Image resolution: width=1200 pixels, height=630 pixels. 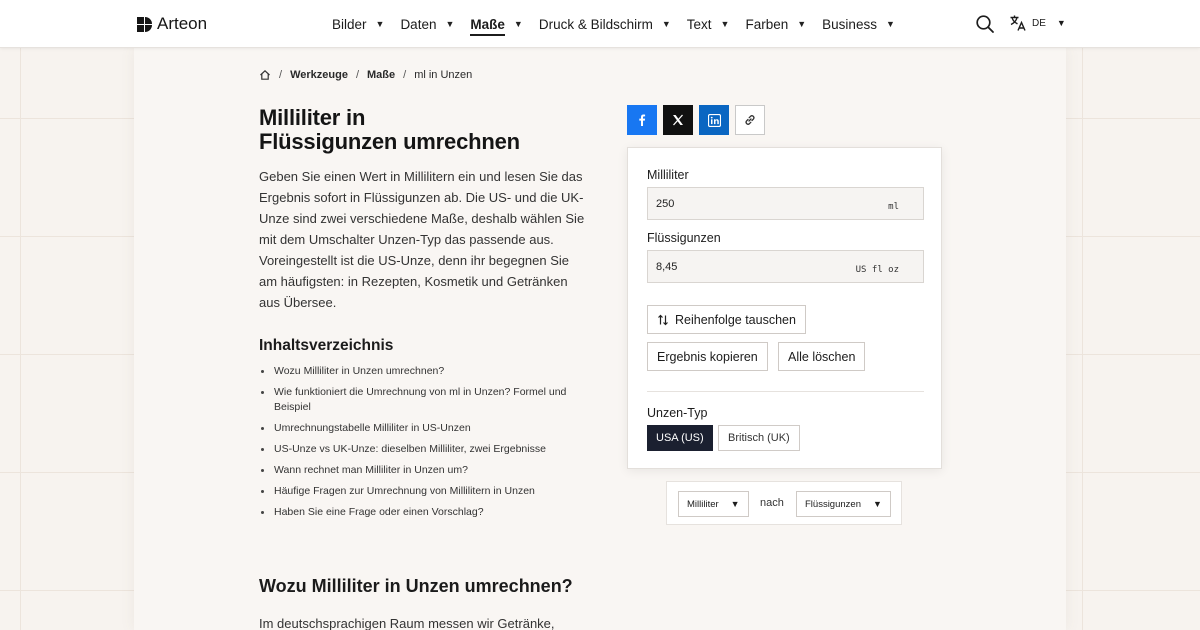 I want to click on milliliter-field: ml, so click(x=785, y=203).